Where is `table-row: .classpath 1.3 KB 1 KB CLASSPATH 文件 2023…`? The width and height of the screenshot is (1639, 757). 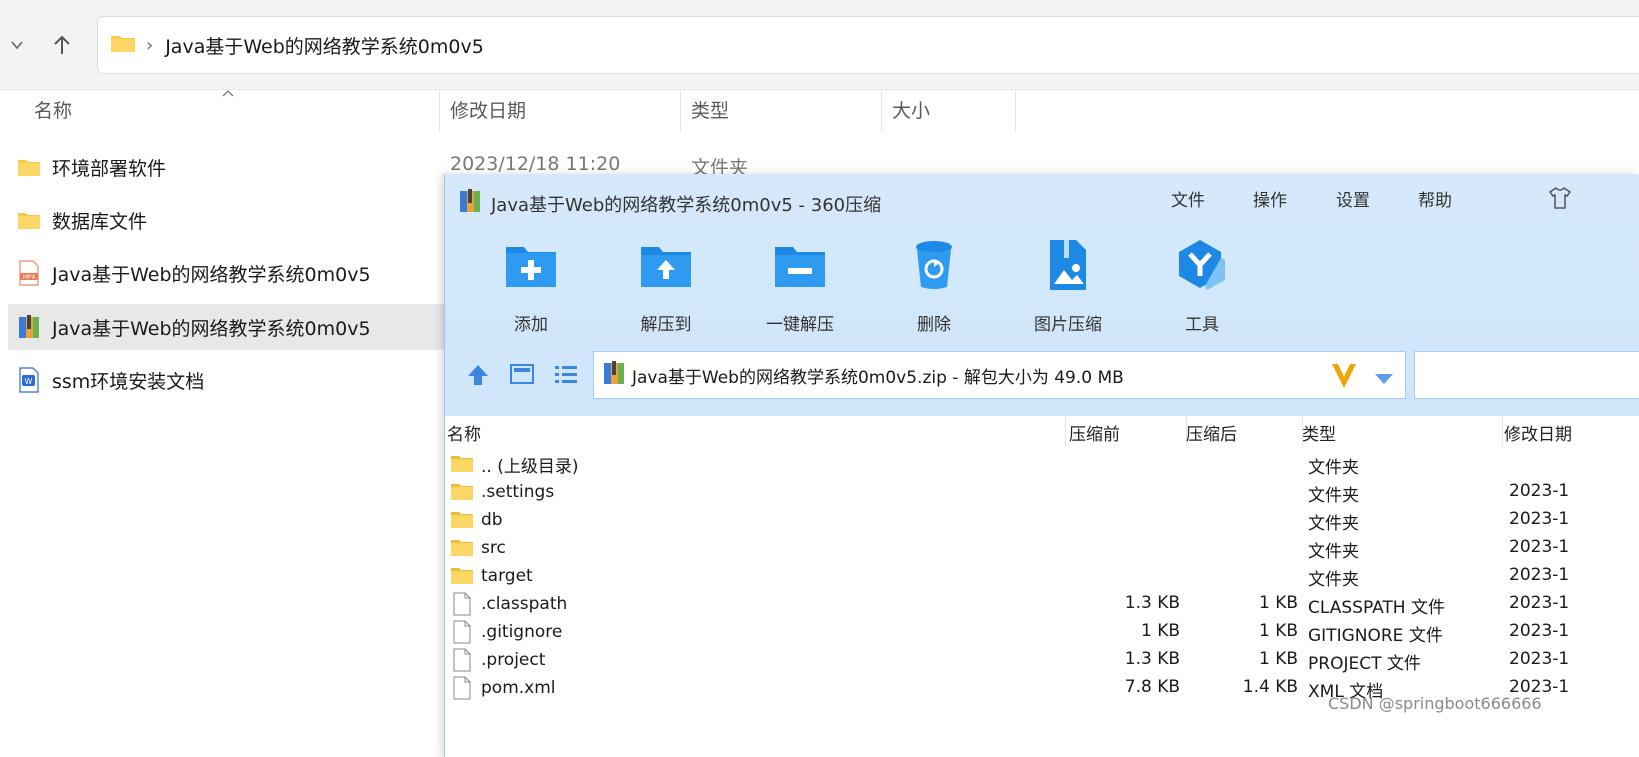
table-row: .classpath 1.3 KB 1 KB CLASSPATH 文件 2023… is located at coordinates (1042, 604).